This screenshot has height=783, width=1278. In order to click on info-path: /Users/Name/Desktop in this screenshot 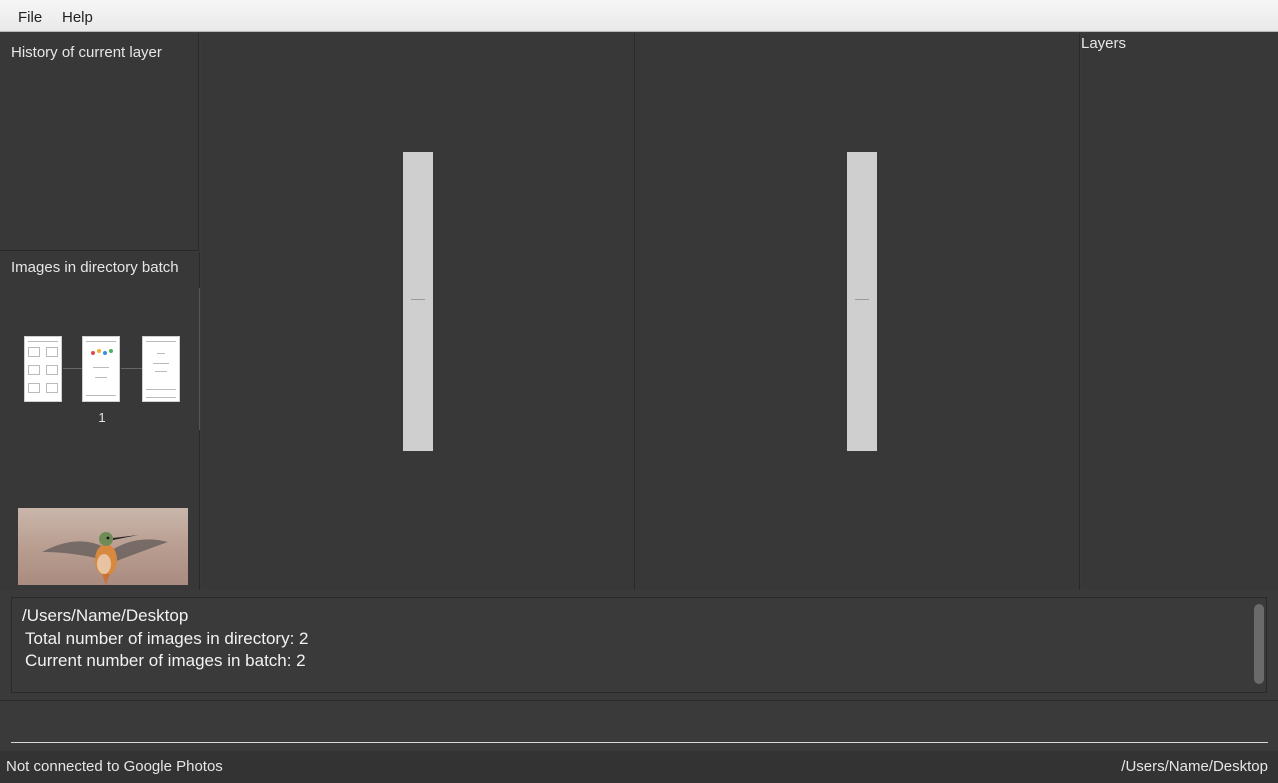, I will do `click(105, 615)`.